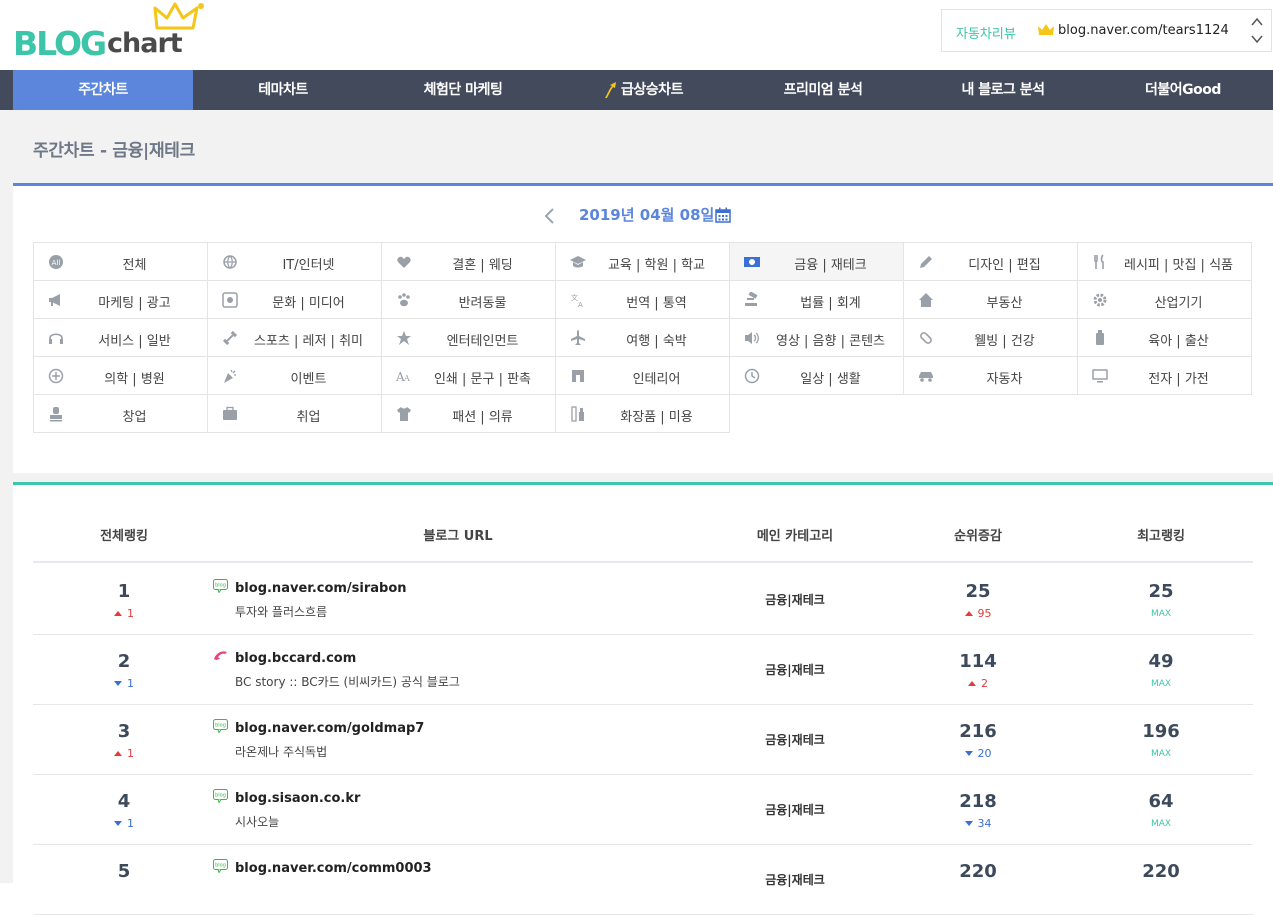 The width and height of the screenshot is (1273, 915). What do you see at coordinates (1164, 261) in the screenshot?
I see `category-6: 레시피 | 맛집 | 식품` at bounding box center [1164, 261].